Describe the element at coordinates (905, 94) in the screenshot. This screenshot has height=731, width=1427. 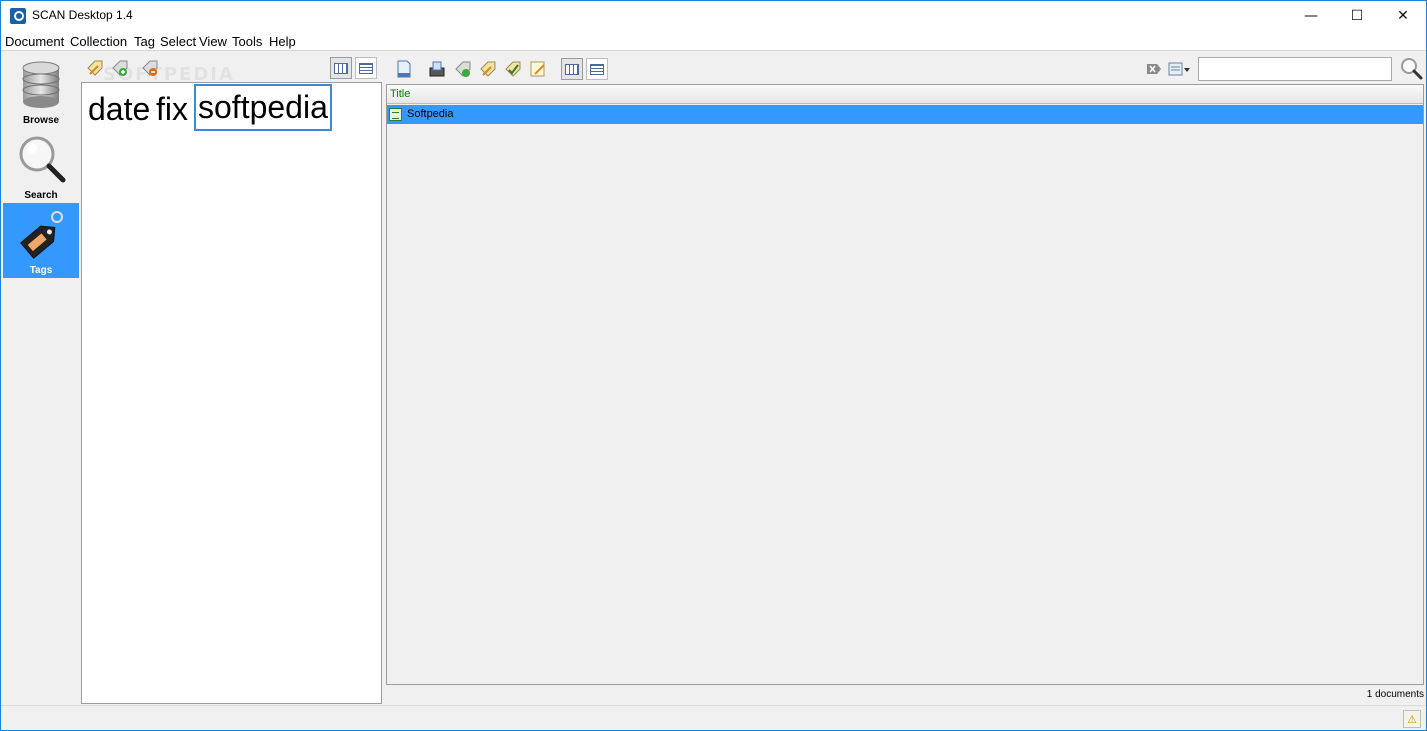
I see `column-header-title: Title` at that location.